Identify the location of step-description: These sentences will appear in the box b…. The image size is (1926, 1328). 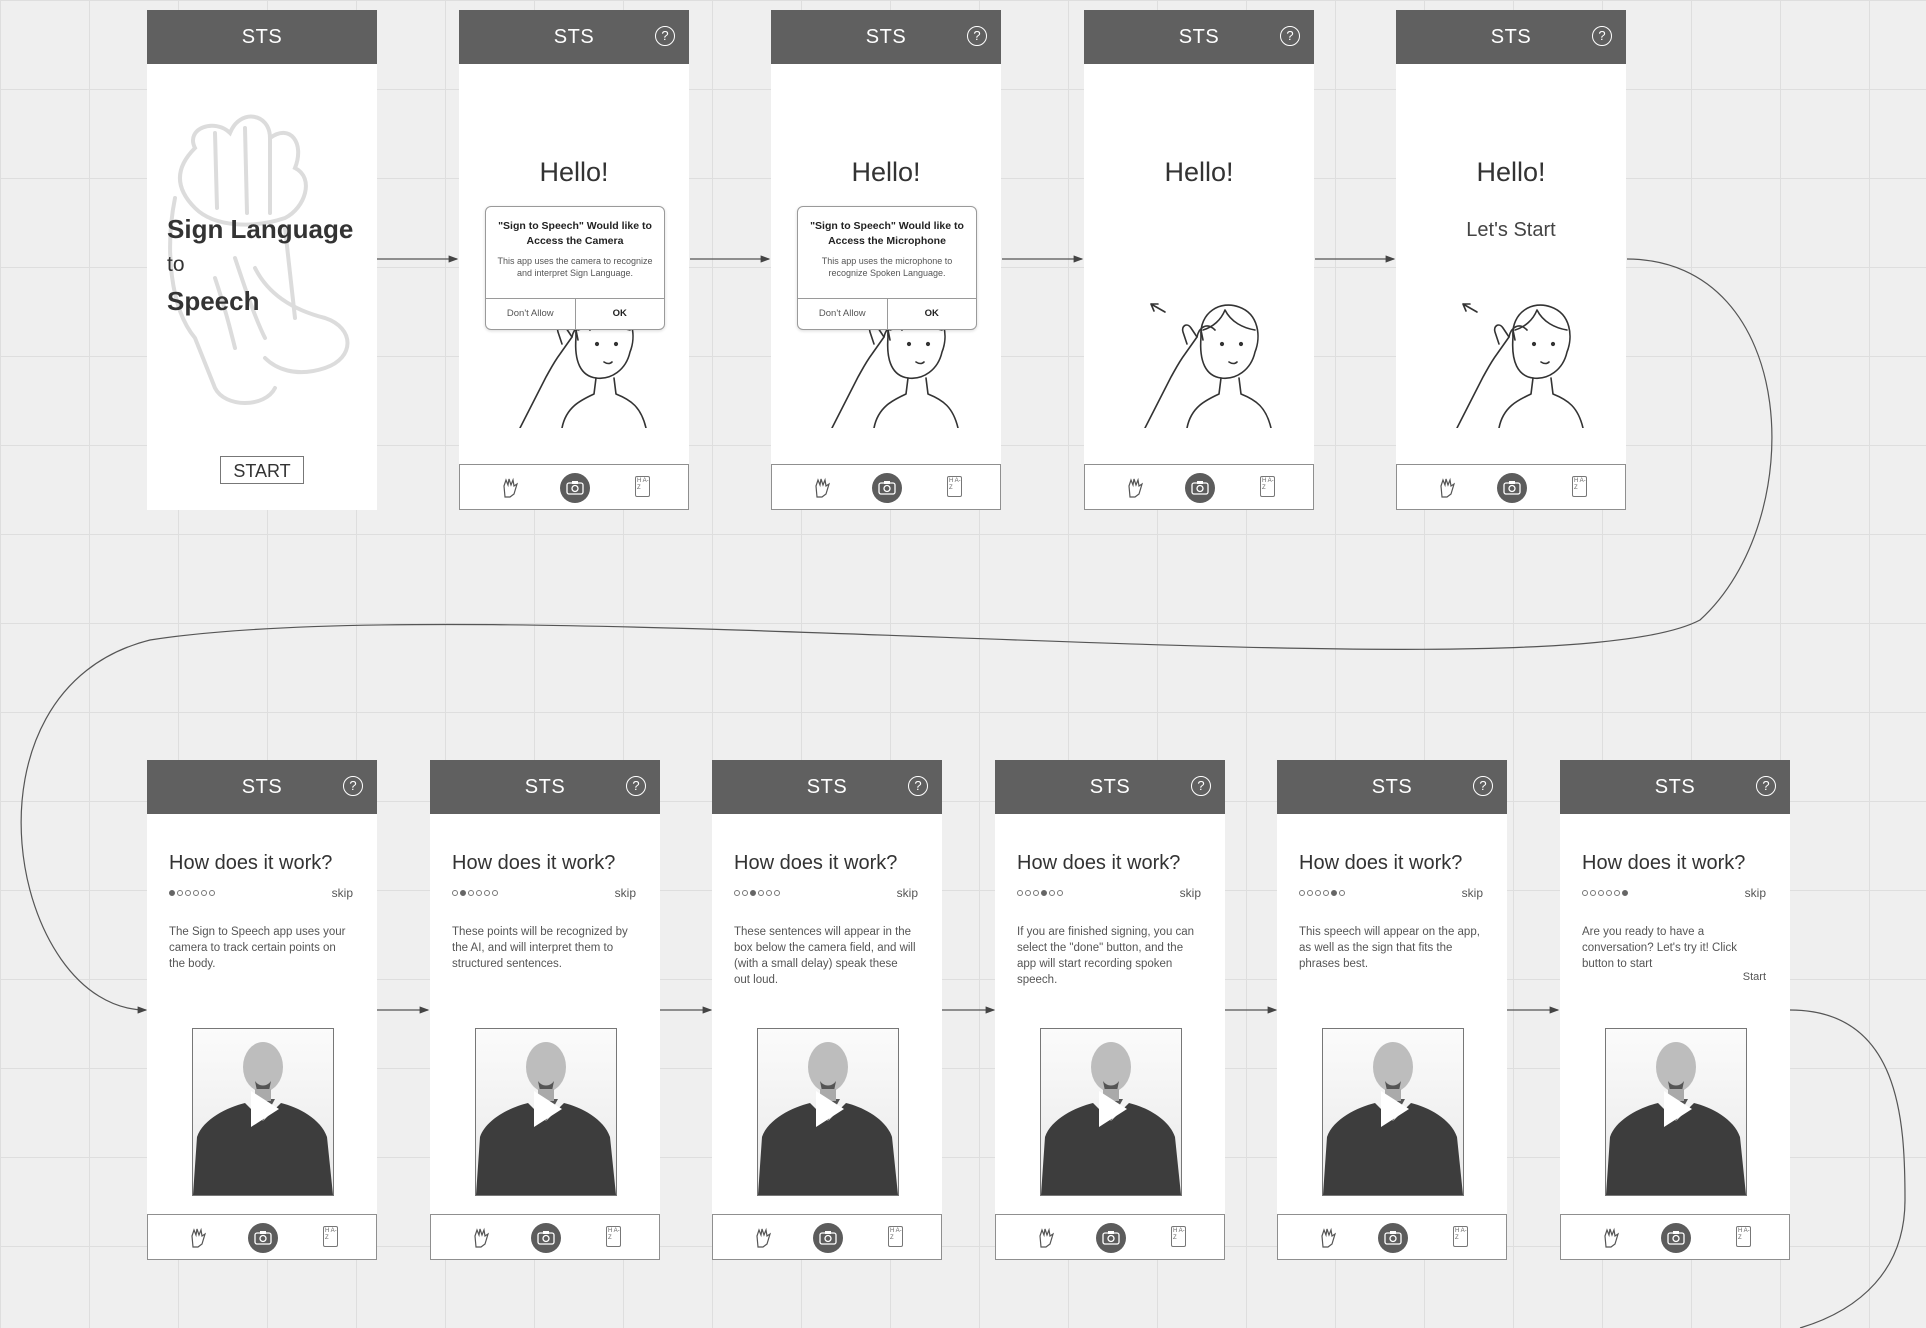
(825, 956).